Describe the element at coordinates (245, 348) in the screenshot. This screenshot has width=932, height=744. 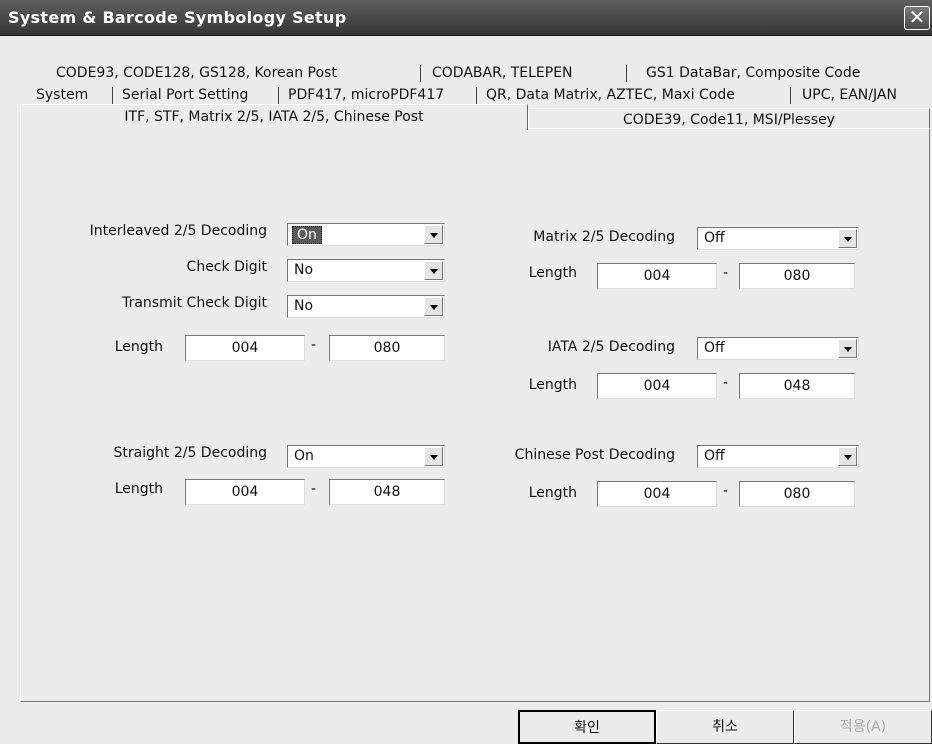
I see `i25-length-min-field: 004` at that location.